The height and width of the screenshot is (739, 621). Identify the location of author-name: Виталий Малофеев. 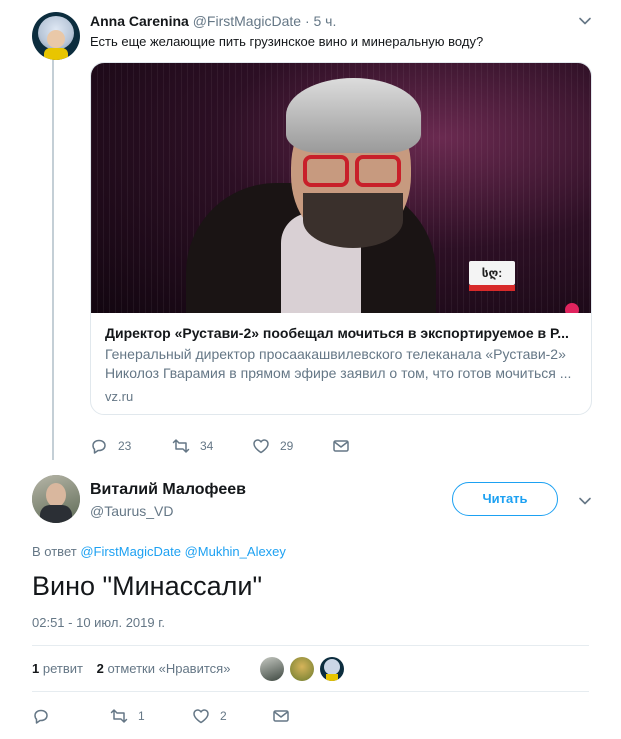
(168, 490).